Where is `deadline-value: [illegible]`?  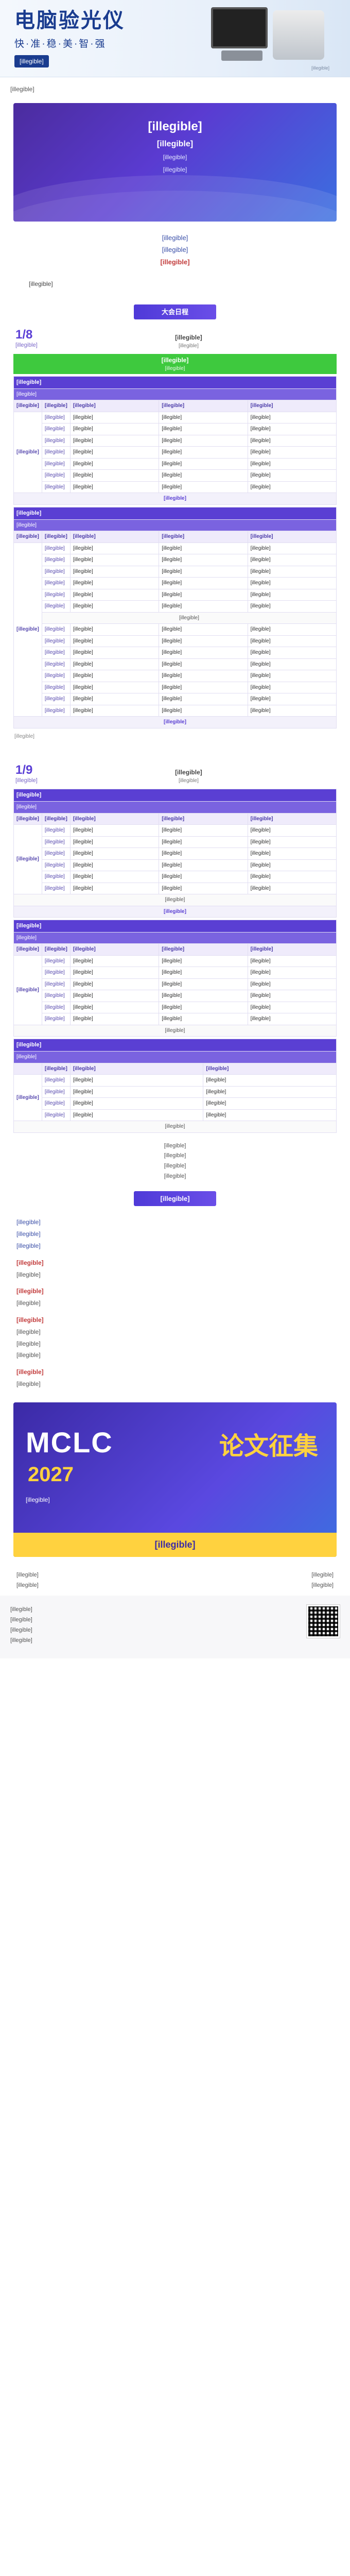 deadline-value: [illegible] is located at coordinates (28, 1274).